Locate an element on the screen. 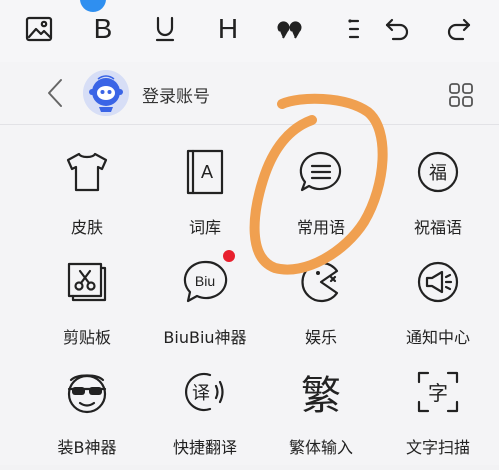 This screenshot has width=499, height=470. notification-badge is located at coordinates (229, 256).